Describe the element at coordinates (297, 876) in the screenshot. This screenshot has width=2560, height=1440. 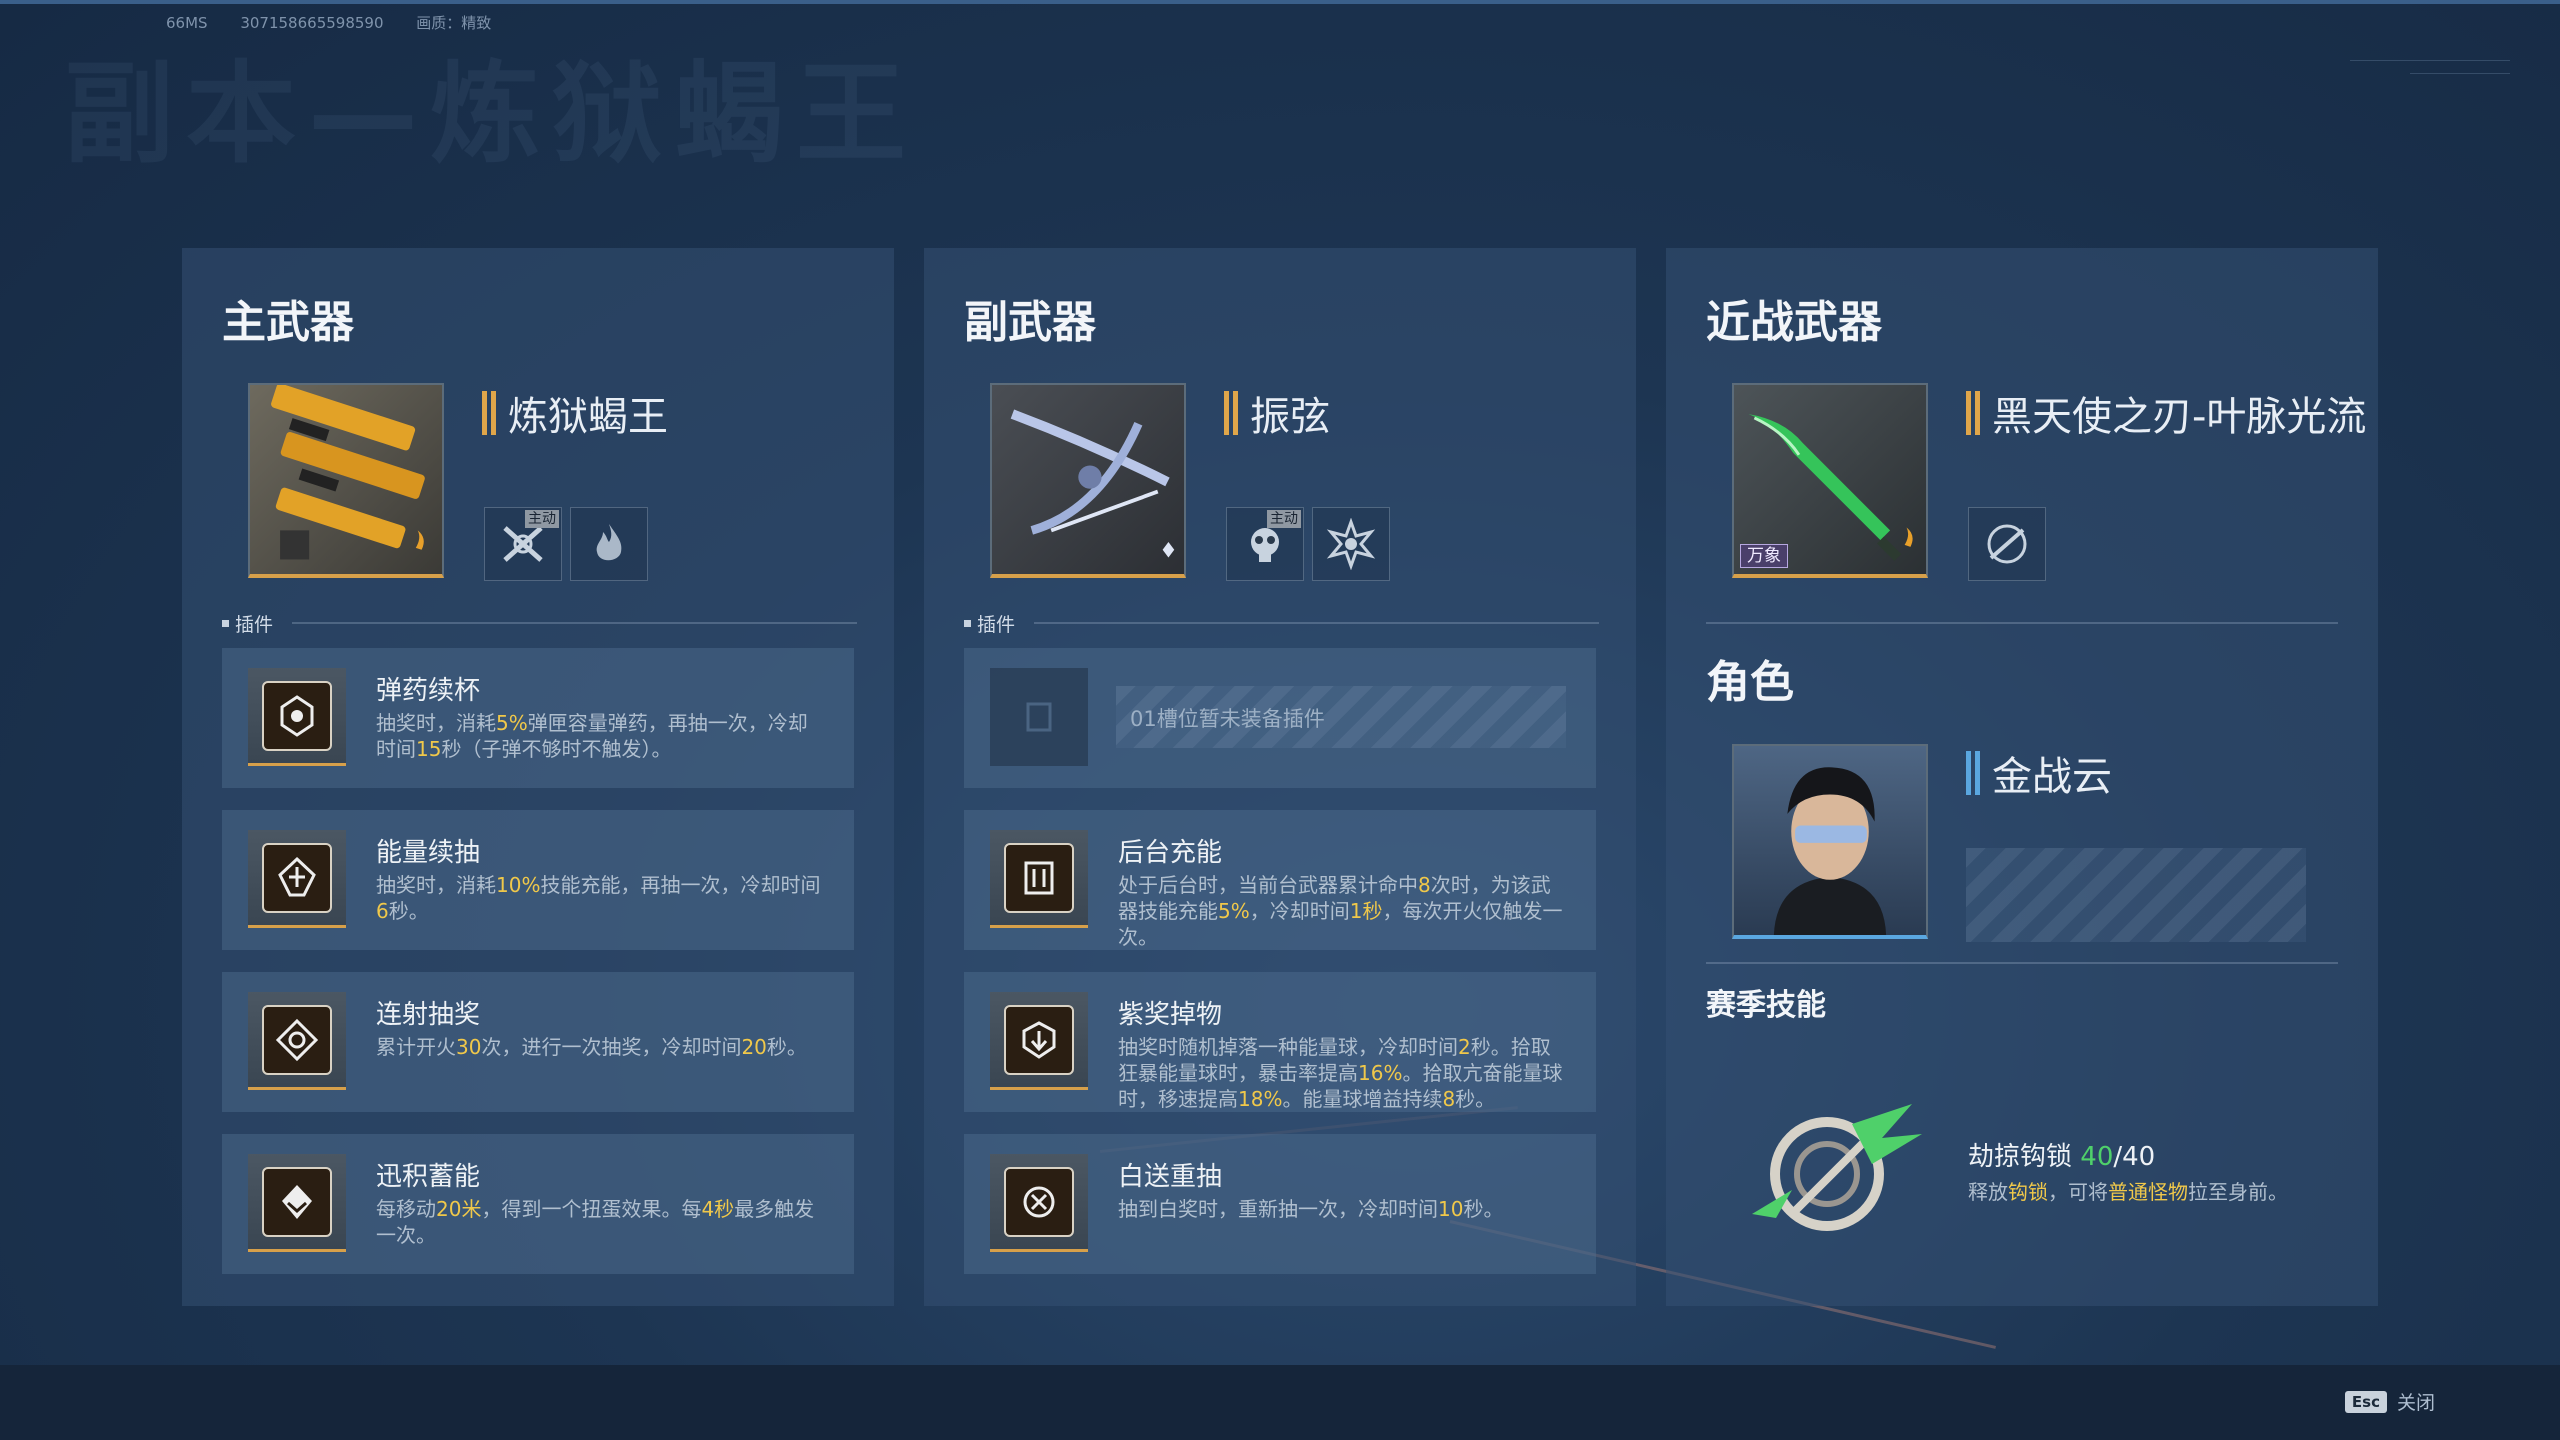
I see `energy-refill-icon` at that location.